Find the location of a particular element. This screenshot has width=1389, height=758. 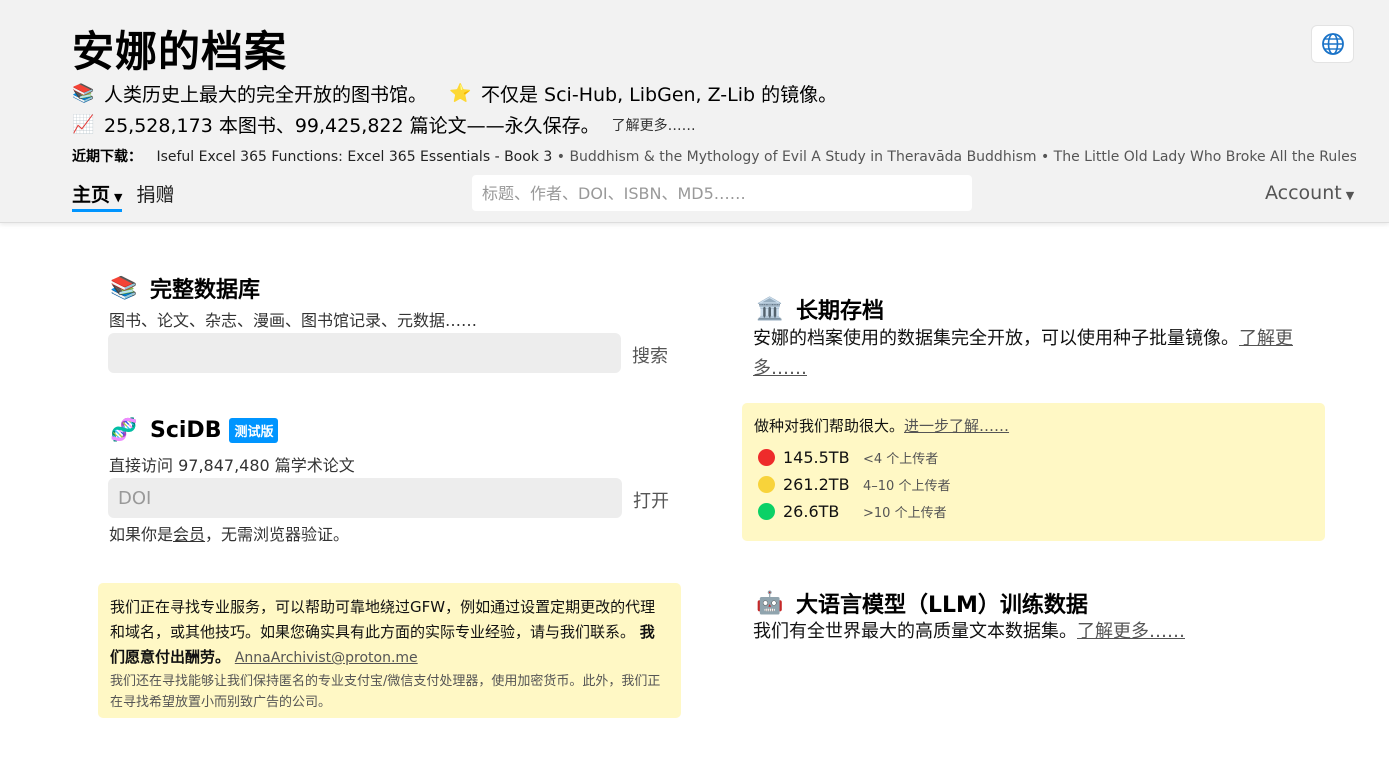

seeding-header-text: 做种对我们帮助很大。 is located at coordinates (829, 426).